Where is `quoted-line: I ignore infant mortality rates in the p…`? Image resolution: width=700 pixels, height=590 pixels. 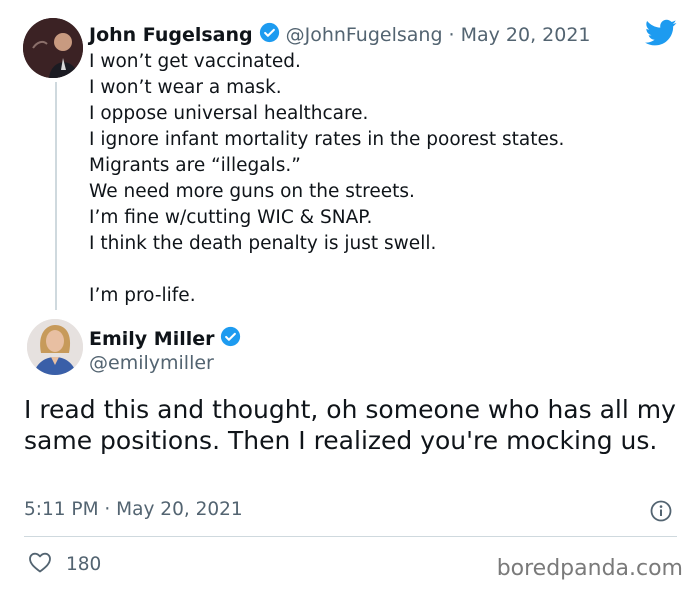
quoted-line: I ignore infant mortality rates in the p… is located at coordinates (327, 139).